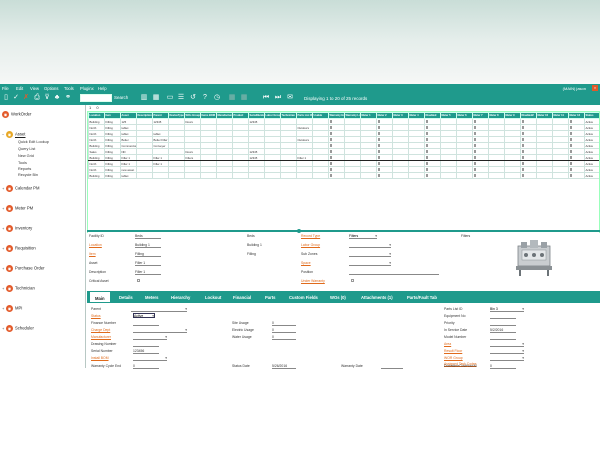 This screenshot has width=600, height=450. What do you see at coordinates (503, 366) in the screenshot?
I see `downtime-cost-field: 0` at bounding box center [503, 366].